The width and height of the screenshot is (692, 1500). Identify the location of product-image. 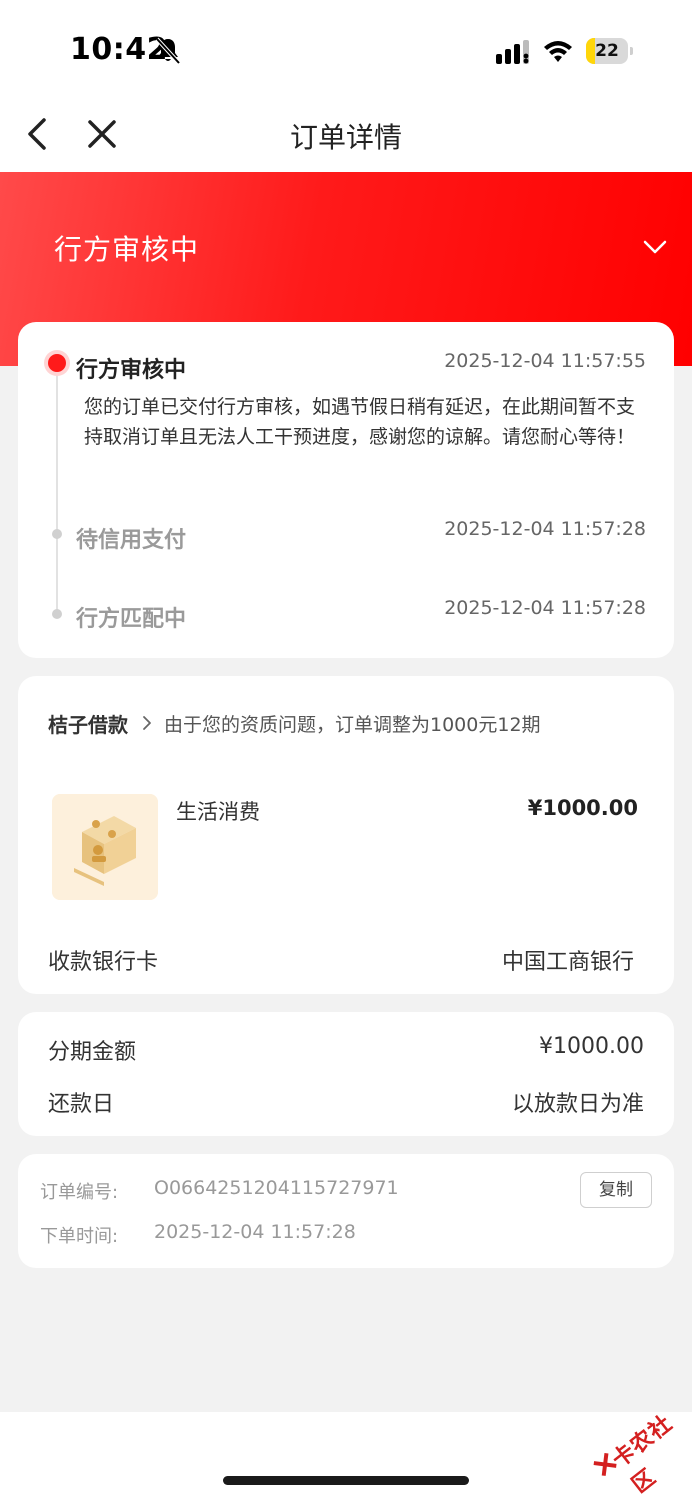
(105, 847).